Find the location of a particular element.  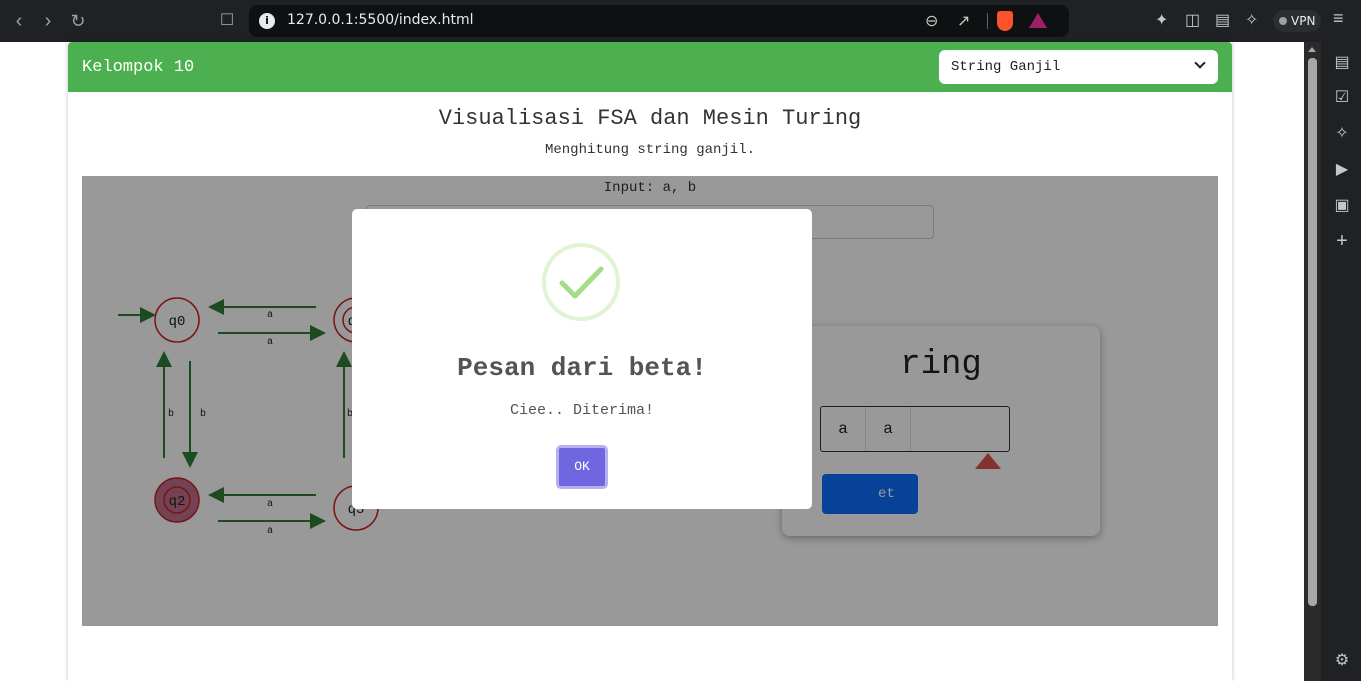

wallet-sidebar-icon: ▣ is located at coordinates (1342, 206).